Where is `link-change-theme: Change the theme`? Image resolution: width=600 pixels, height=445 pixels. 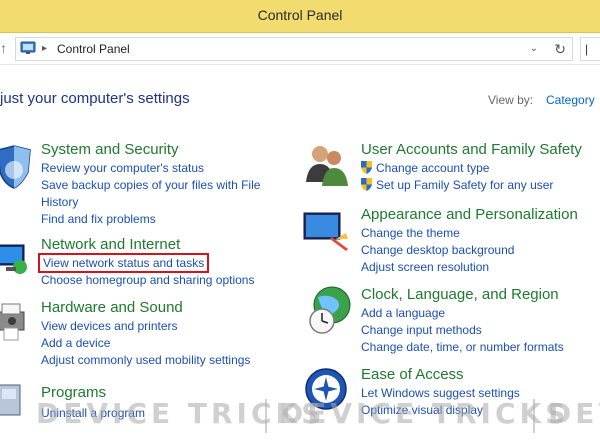
link-change-theme: Change the theme is located at coordinates (480, 233).